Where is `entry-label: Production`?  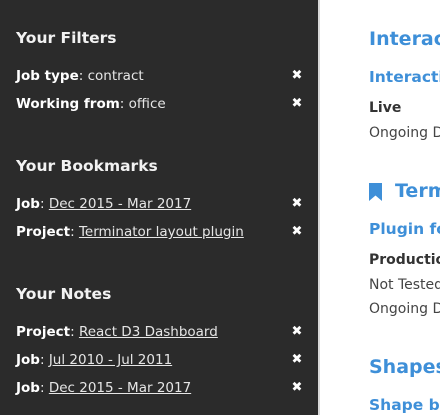
entry-label: Production is located at coordinates (404, 260).